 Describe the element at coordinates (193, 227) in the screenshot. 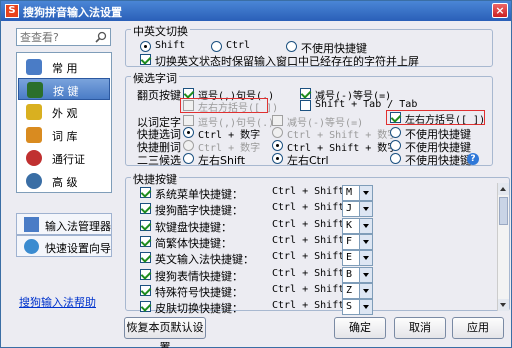

I see `hotkey-label: 软键盘快捷键：` at that location.